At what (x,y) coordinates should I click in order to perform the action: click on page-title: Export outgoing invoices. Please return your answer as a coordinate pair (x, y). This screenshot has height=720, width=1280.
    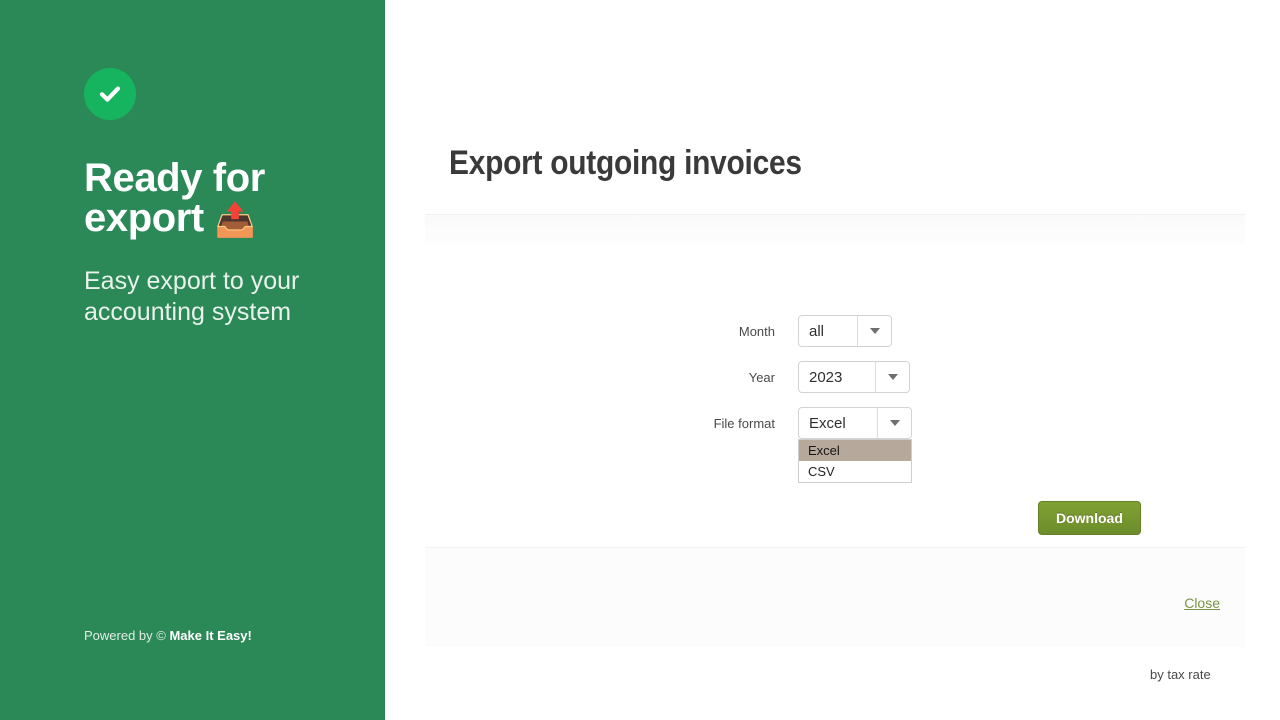
    Looking at the image, I should click on (625, 163).